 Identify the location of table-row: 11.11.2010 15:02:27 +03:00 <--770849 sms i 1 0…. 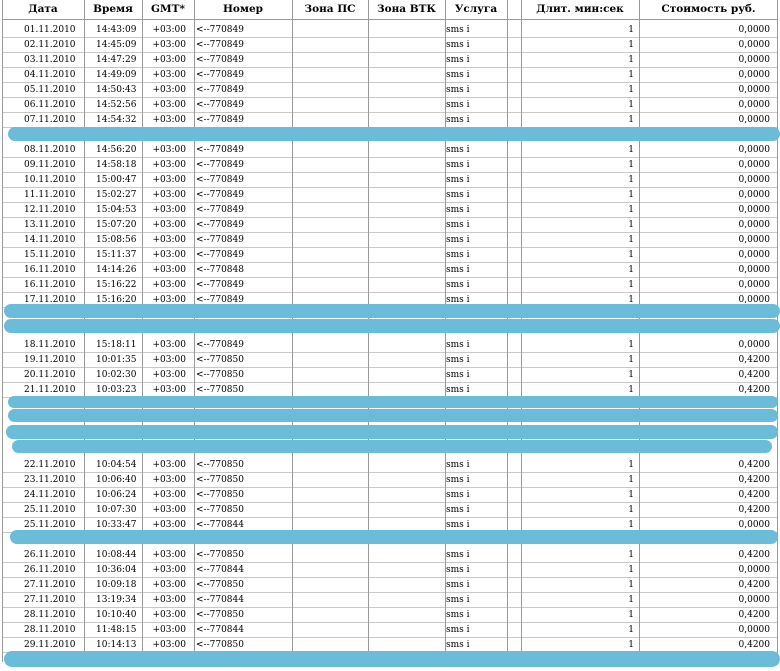
(390, 195).